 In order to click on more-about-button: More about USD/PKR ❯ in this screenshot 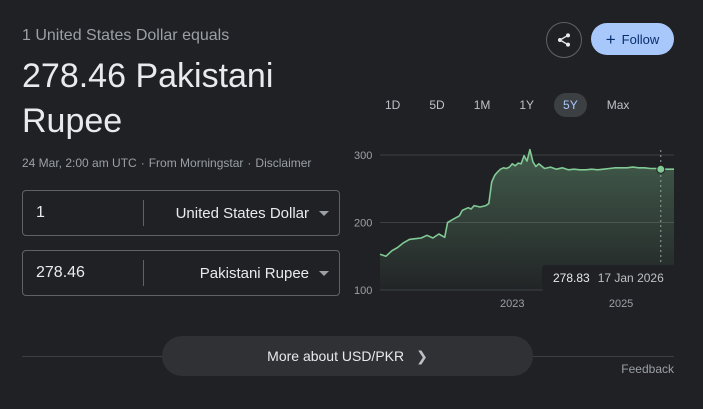, I will do `click(347, 356)`.